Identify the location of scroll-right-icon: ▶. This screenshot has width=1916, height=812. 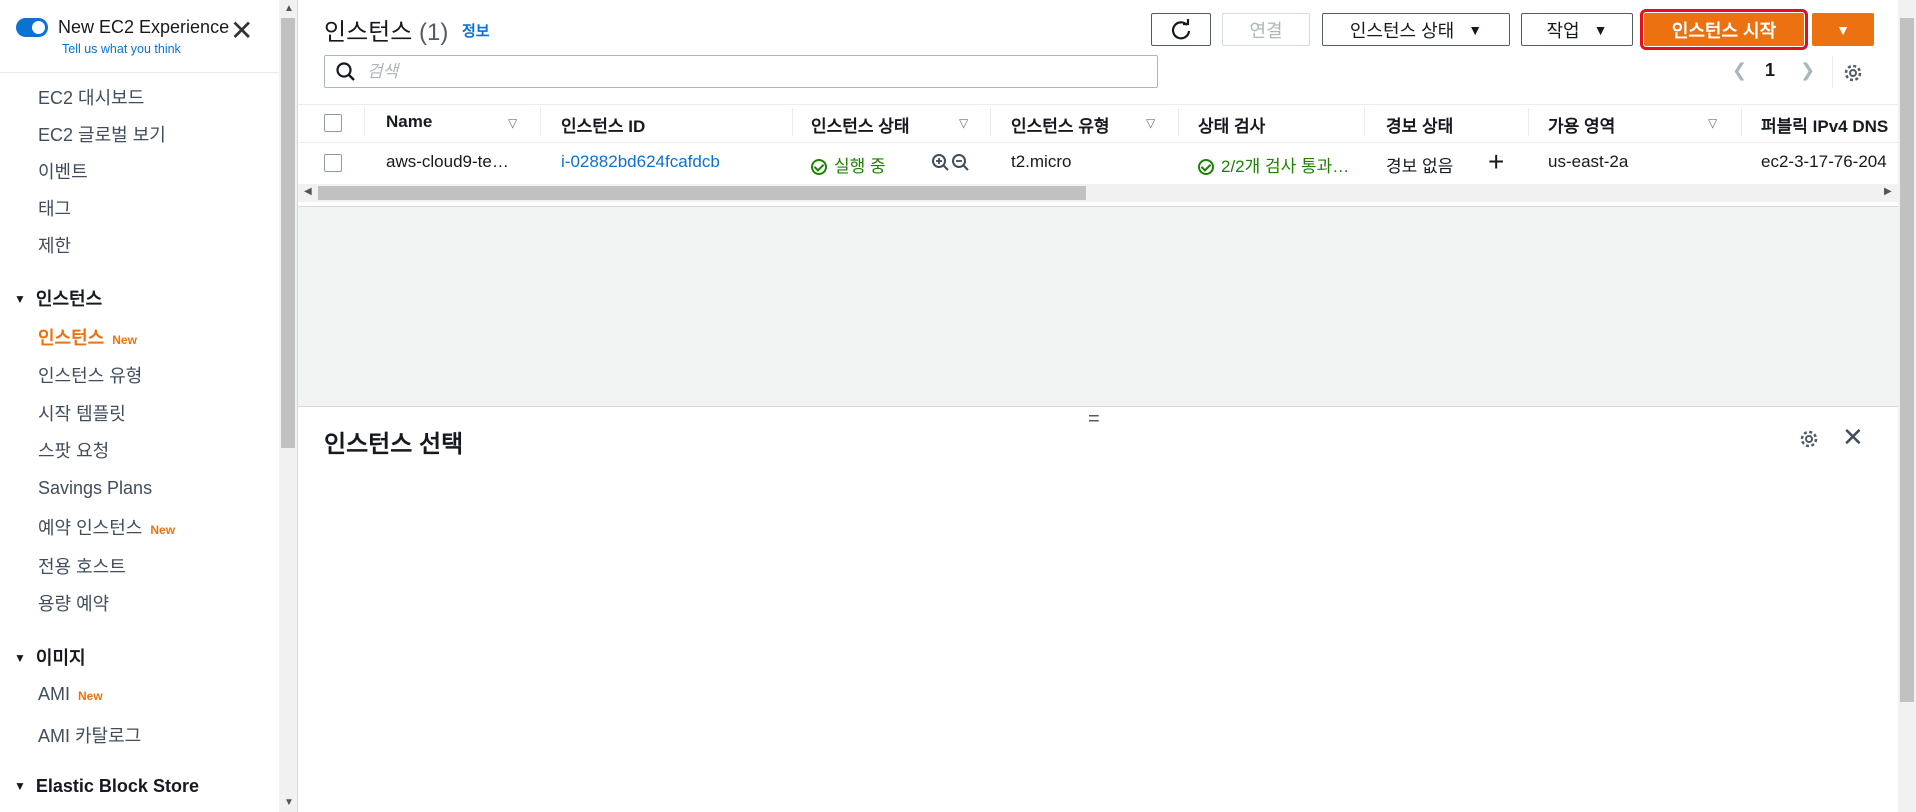
(1888, 191).